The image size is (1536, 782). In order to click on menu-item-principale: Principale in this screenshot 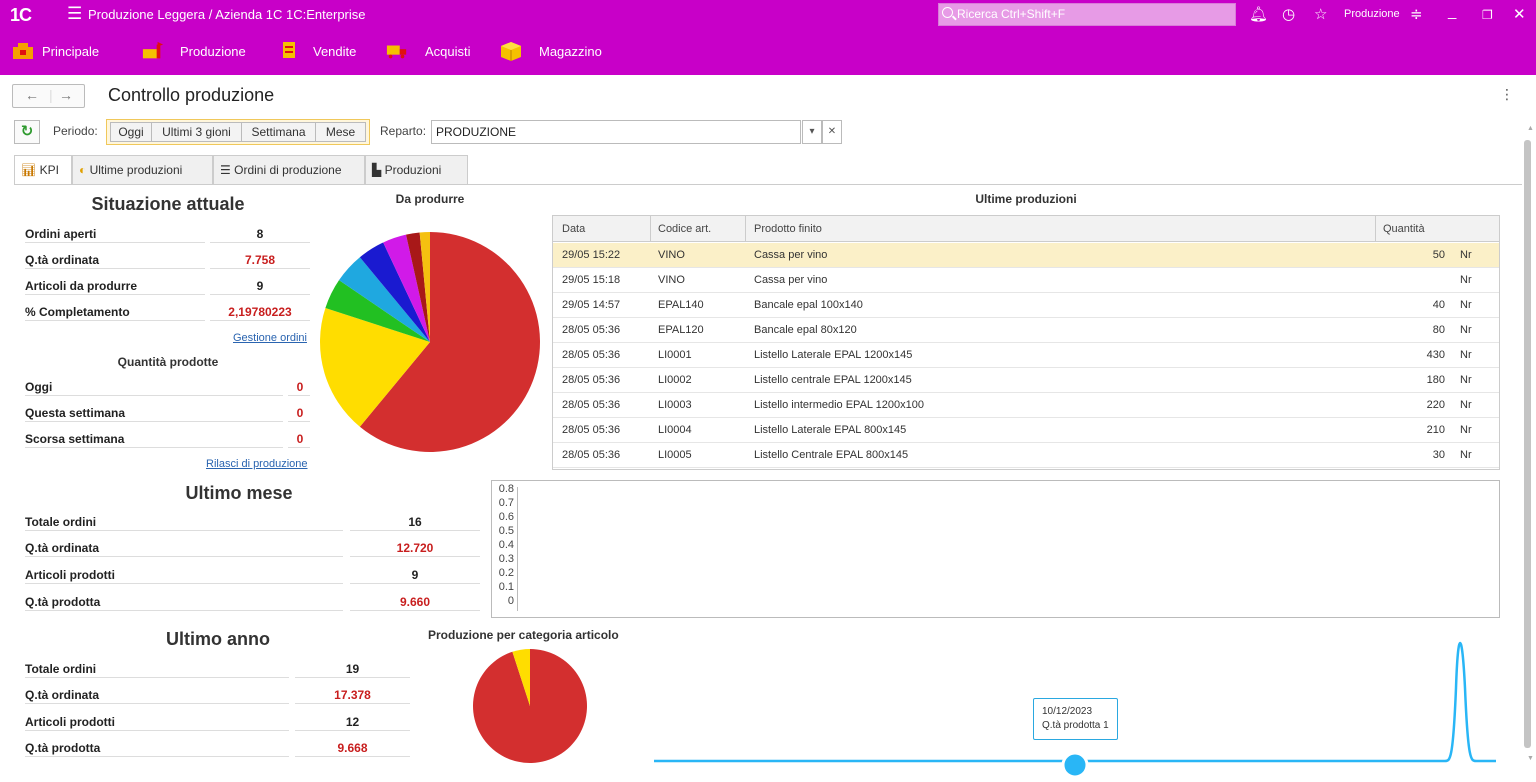, I will do `click(70, 51)`.